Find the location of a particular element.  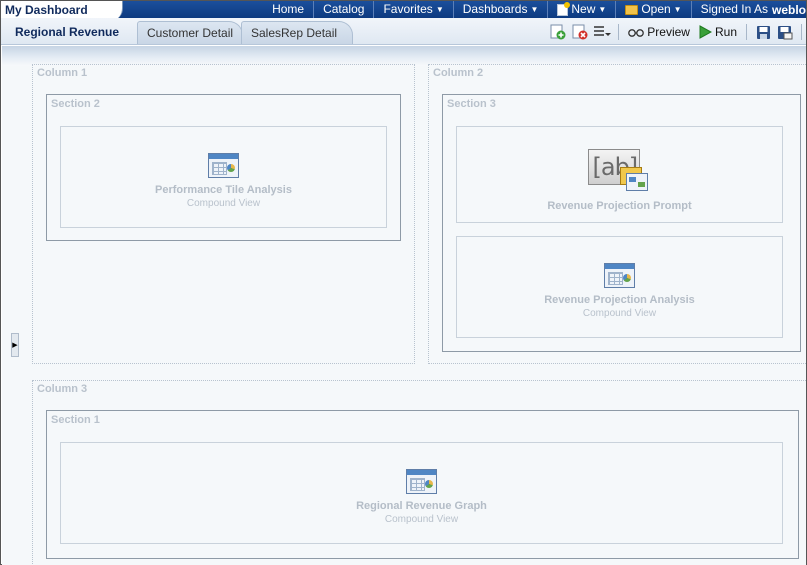

preview-glasses-icon is located at coordinates (636, 33).